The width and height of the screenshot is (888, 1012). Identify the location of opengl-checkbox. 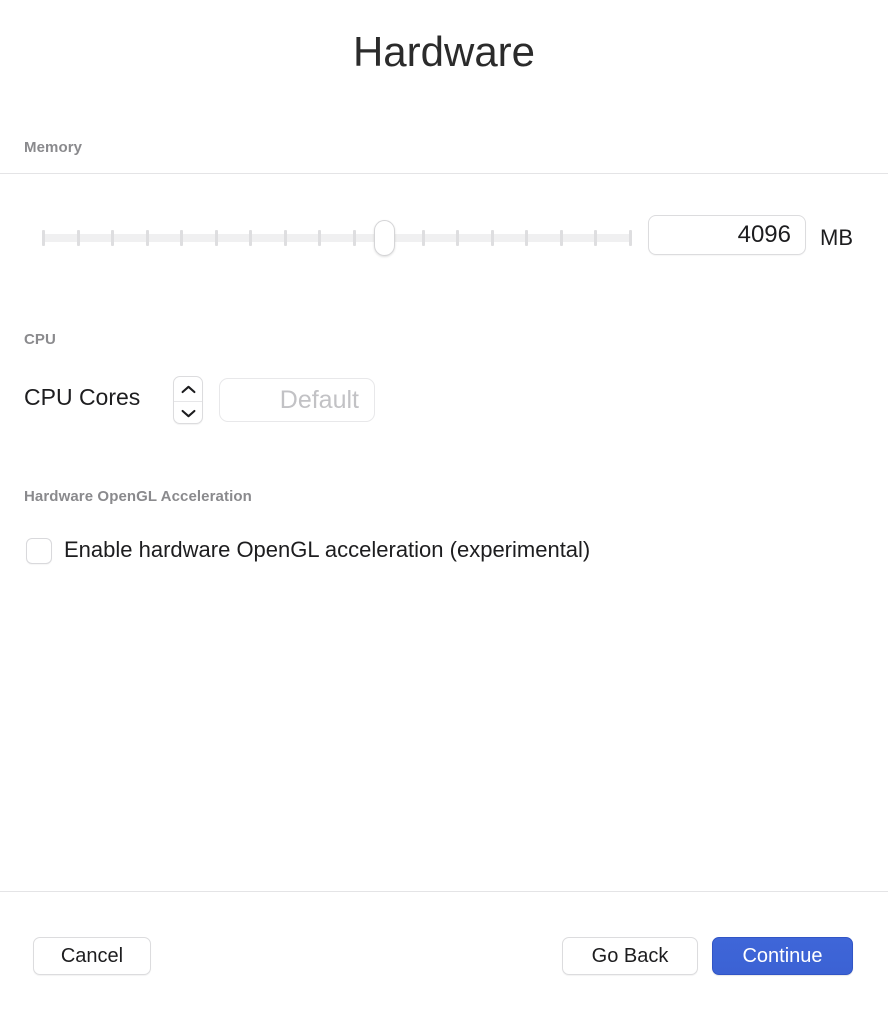
(39, 551).